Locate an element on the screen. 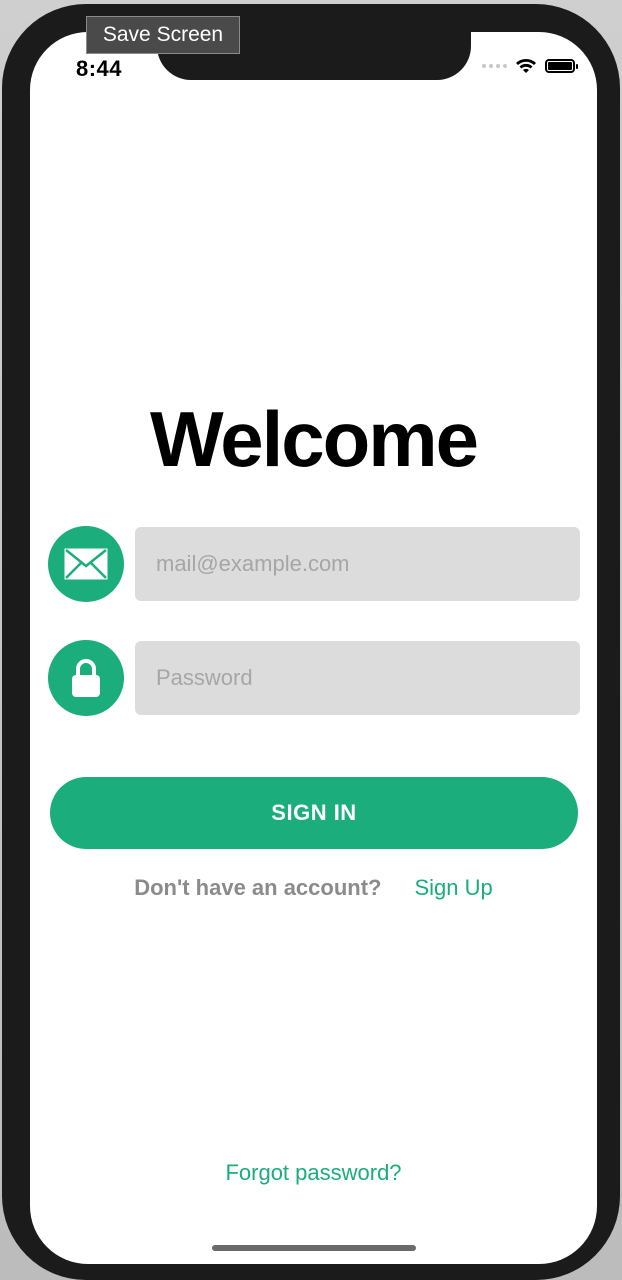  email-input is located at coordinates (357, 564).